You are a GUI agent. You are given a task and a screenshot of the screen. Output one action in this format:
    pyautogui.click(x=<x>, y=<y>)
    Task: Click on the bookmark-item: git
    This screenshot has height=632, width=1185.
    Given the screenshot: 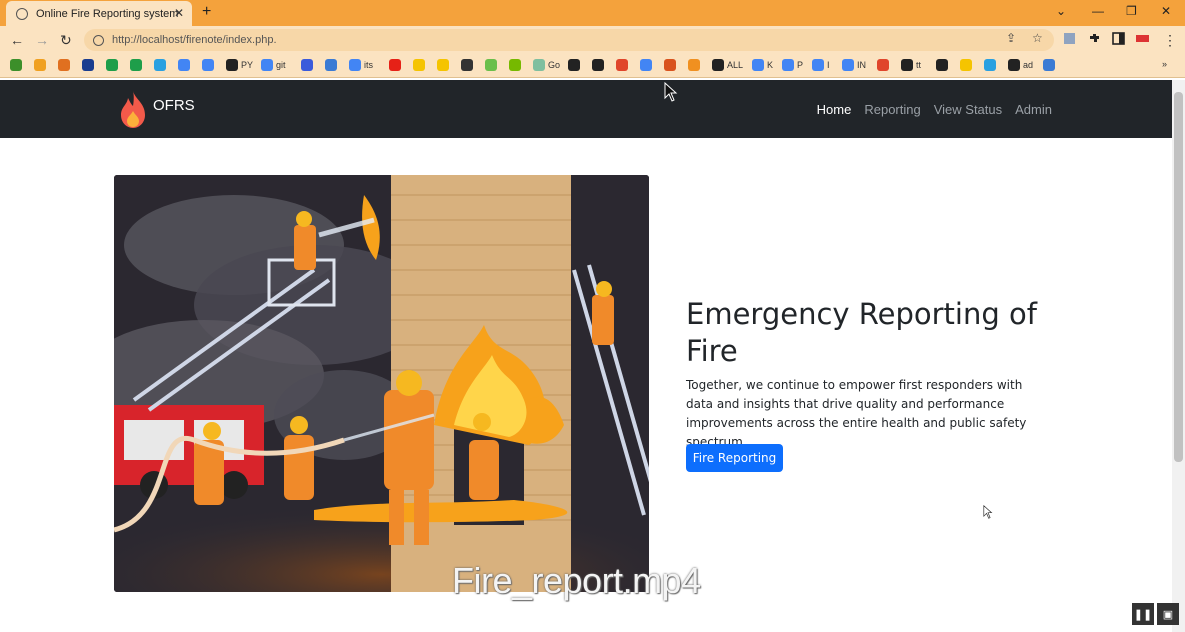 What is the action you would take?
    pyautogui.click(x=273, y=65)
    